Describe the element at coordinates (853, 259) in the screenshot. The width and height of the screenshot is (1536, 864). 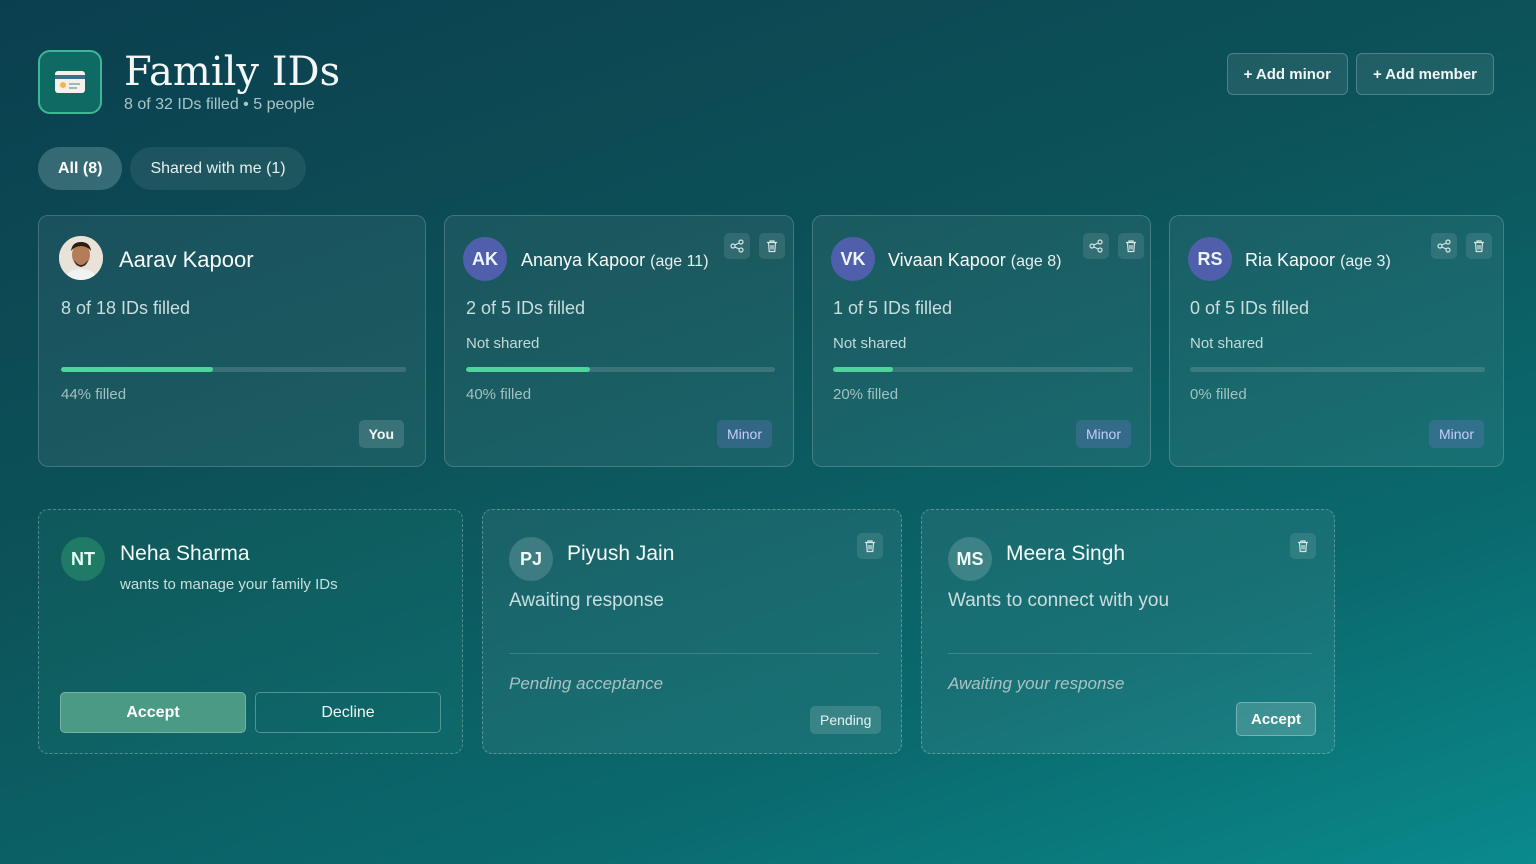
I see `avatar: VK` at that location.